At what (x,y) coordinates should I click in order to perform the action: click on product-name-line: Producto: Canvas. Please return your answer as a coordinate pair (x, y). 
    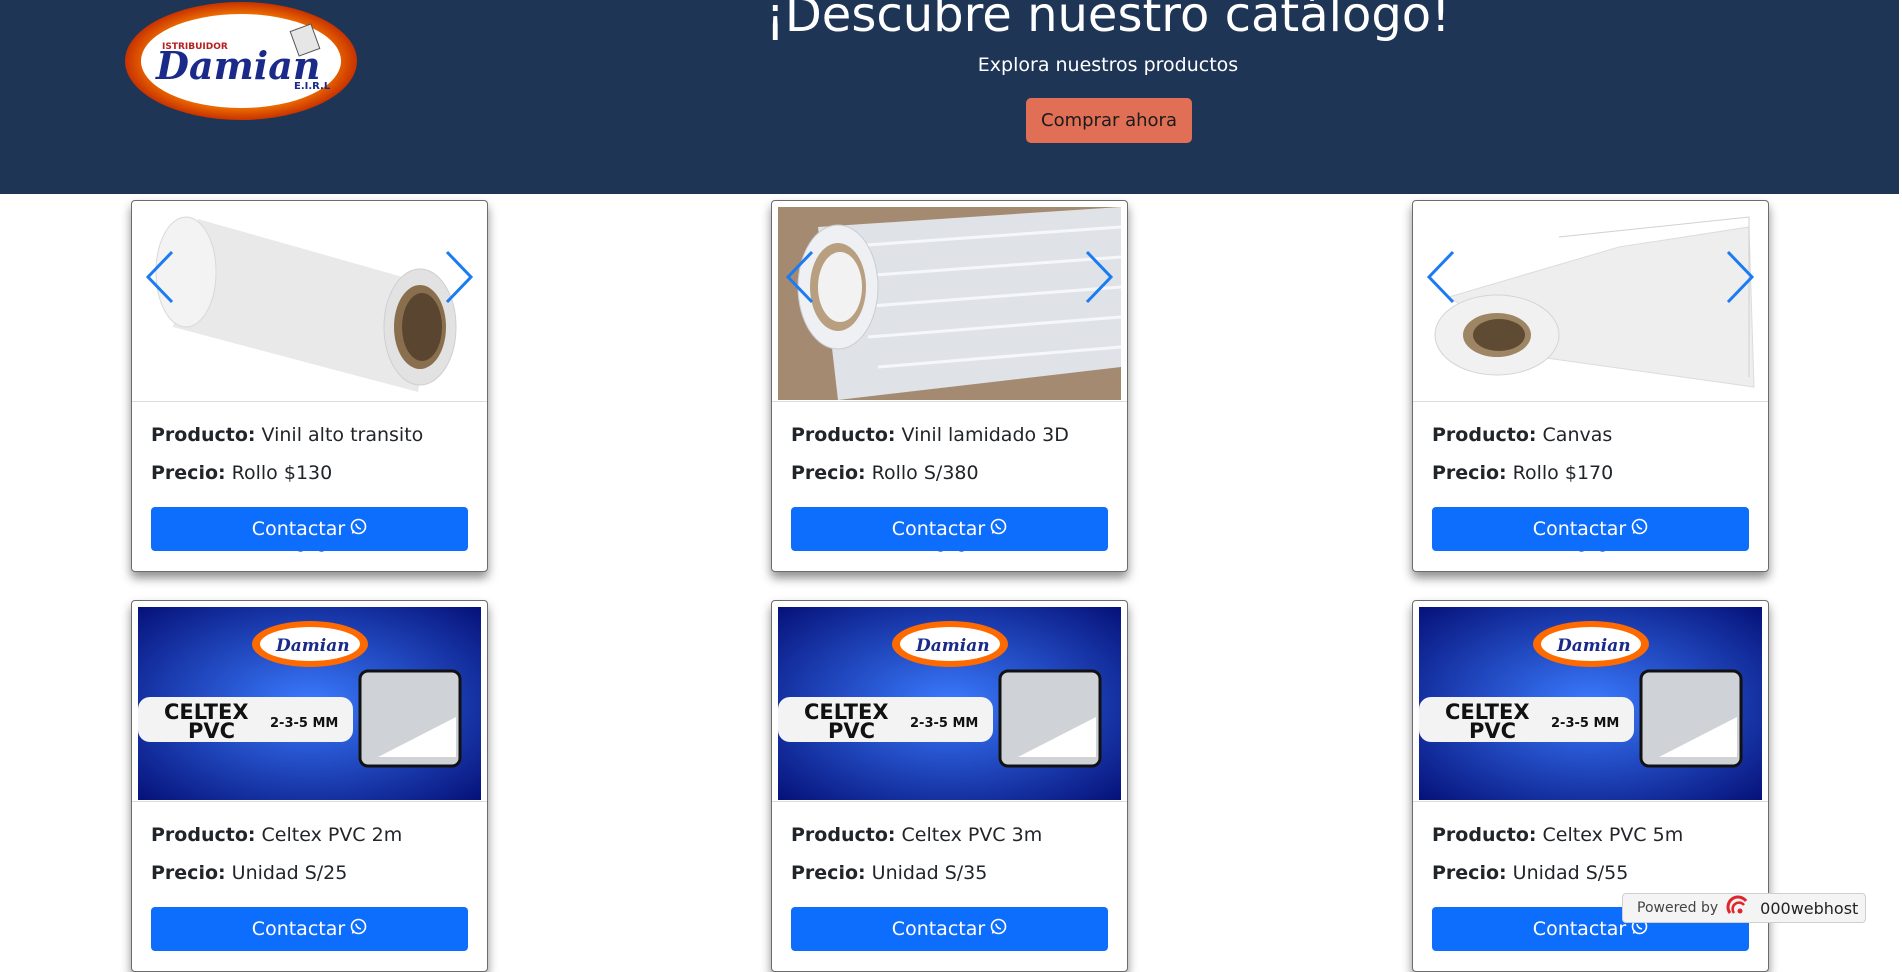
    Looking at the image, I should click on (1522, 435).